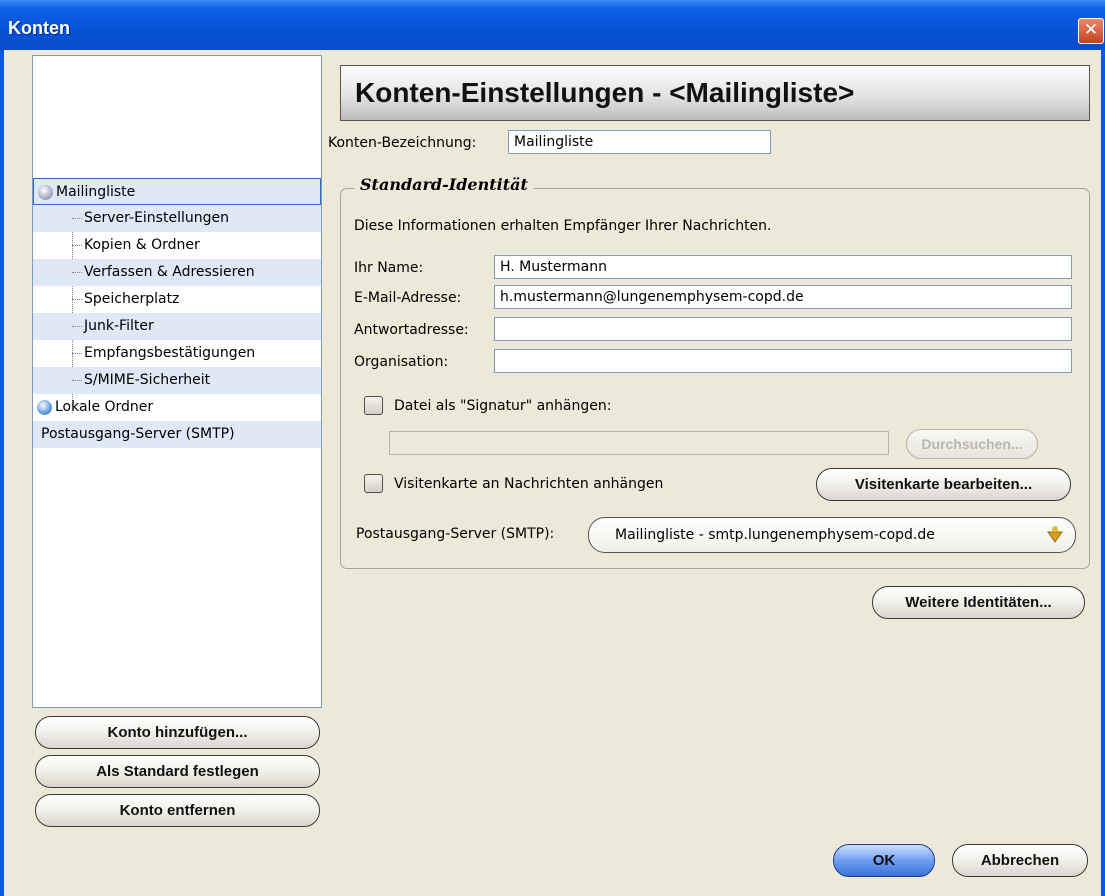 The image size is (1105, 896). I want to click on tree-item-local-folders: Lokale Ordner, so click(177, 407).